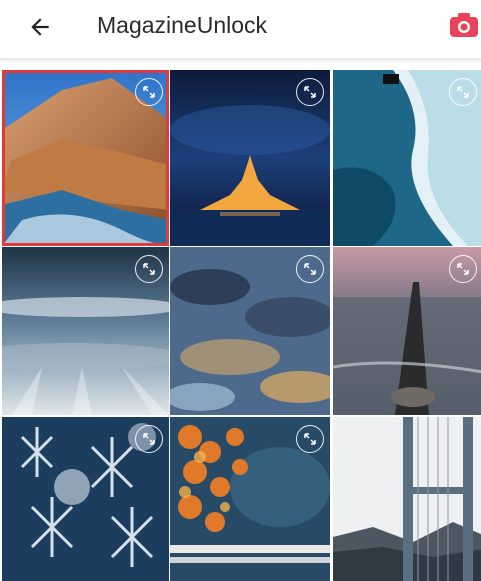  I want to click on wallpaper-tile-coastal-rocks, so click(85, 158).